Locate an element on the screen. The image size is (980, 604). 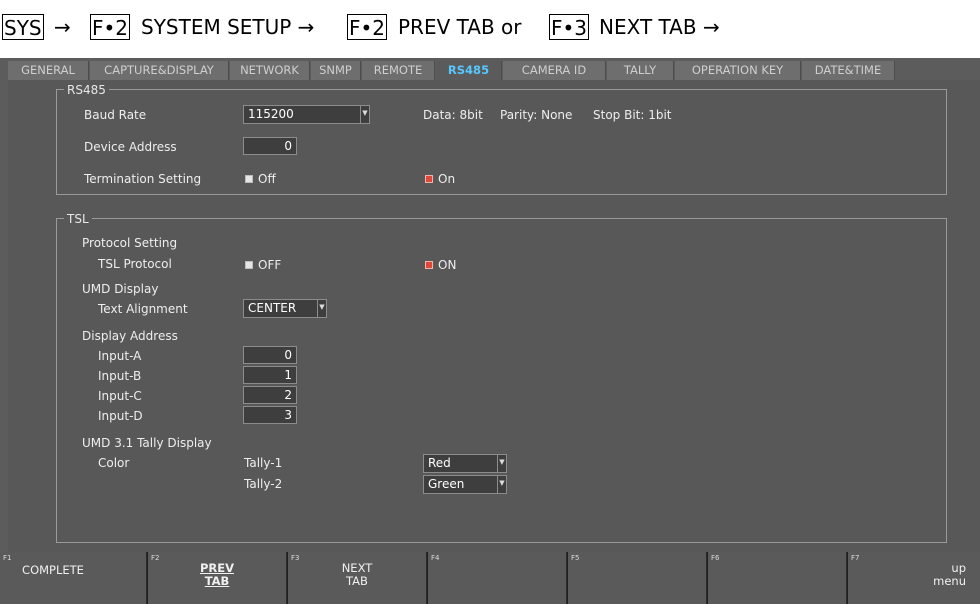
arrow: → is located at coordinates (62, 27).